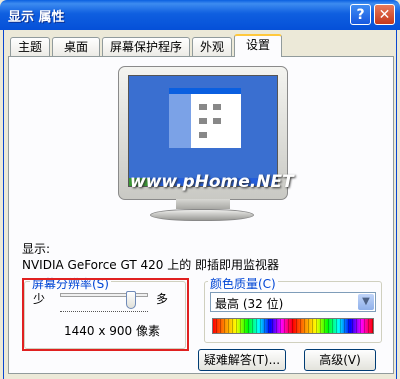  I want to click on monitor-screen, so click(203, 131).